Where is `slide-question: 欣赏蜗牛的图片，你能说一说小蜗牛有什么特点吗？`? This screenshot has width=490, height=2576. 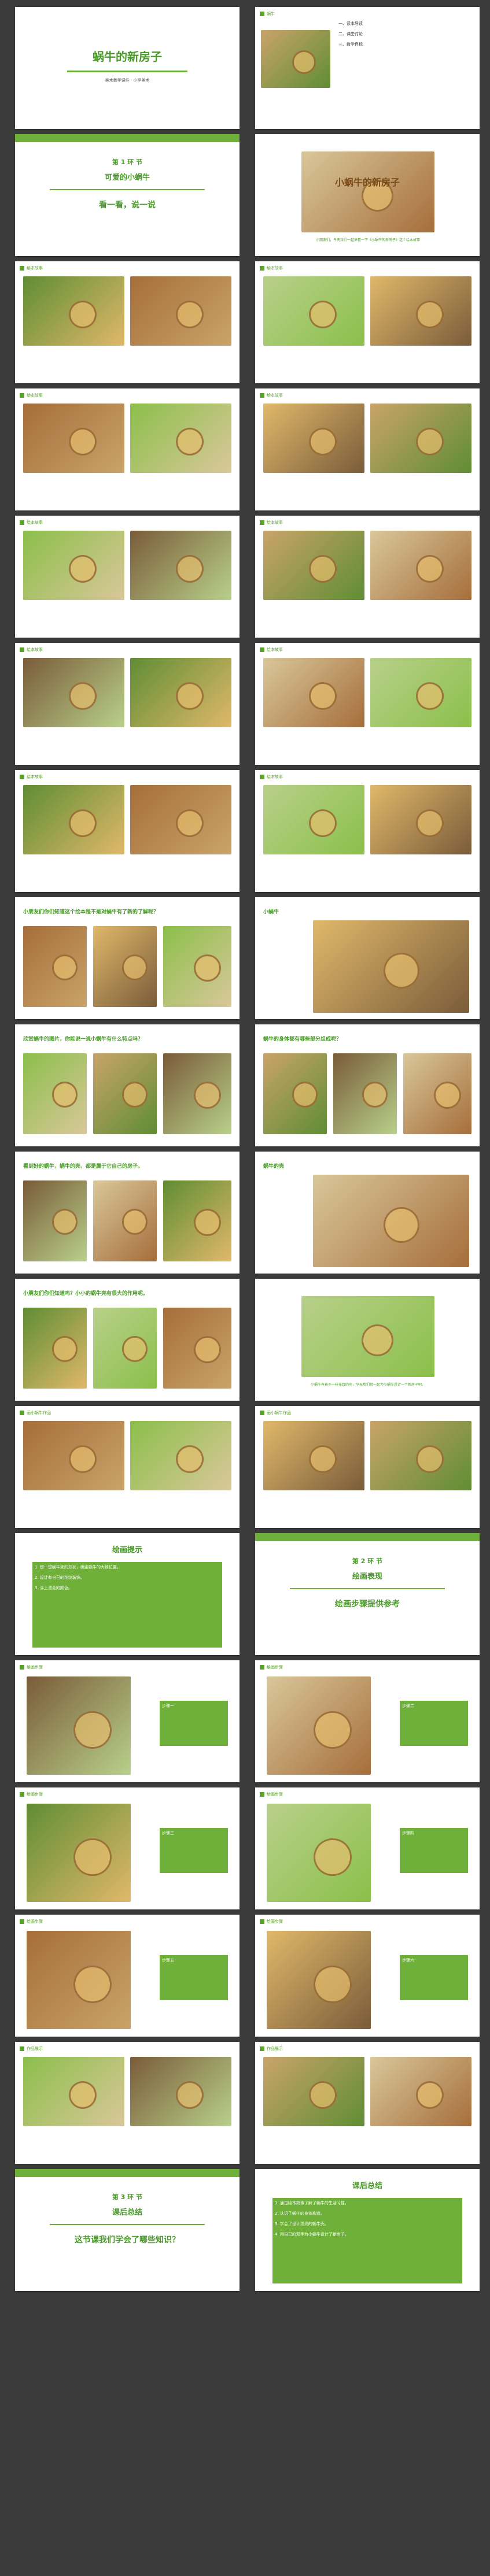 slide-question: 欣赏蜗牛的图片，你能说一说小蜗牛有什么特点吗？ is located at coordinates (83, 1039).